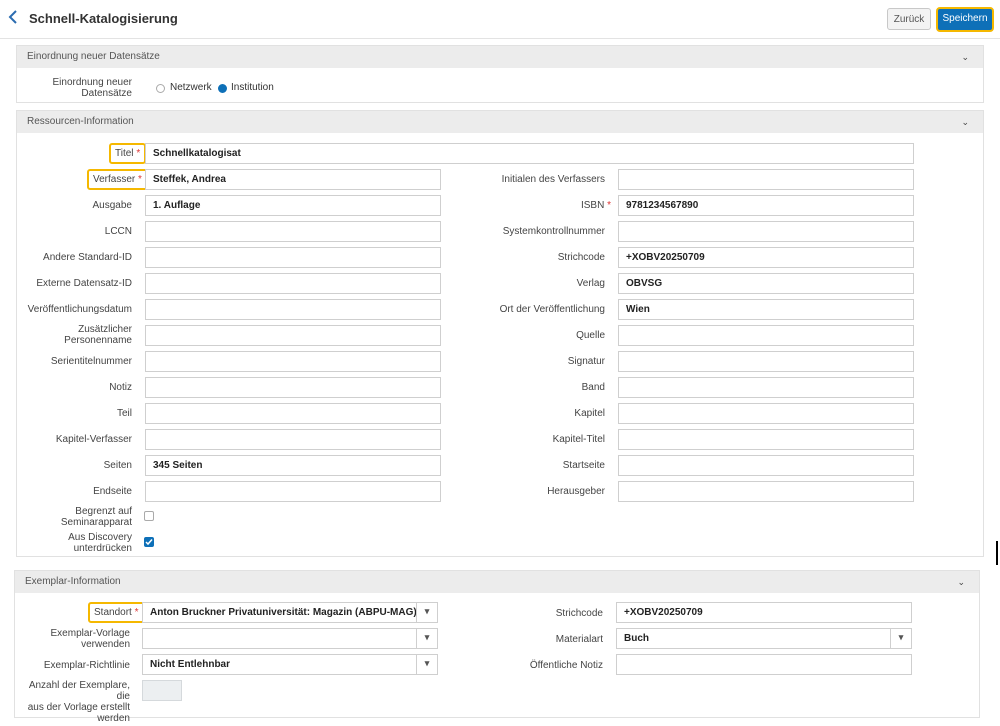 The height and width of the screenshot is (726, 1000). What do you see at coordinates (293, 465) in the screenshot?
I see `seiten-input: 345 Seiten` at bounding box center [293, 465].